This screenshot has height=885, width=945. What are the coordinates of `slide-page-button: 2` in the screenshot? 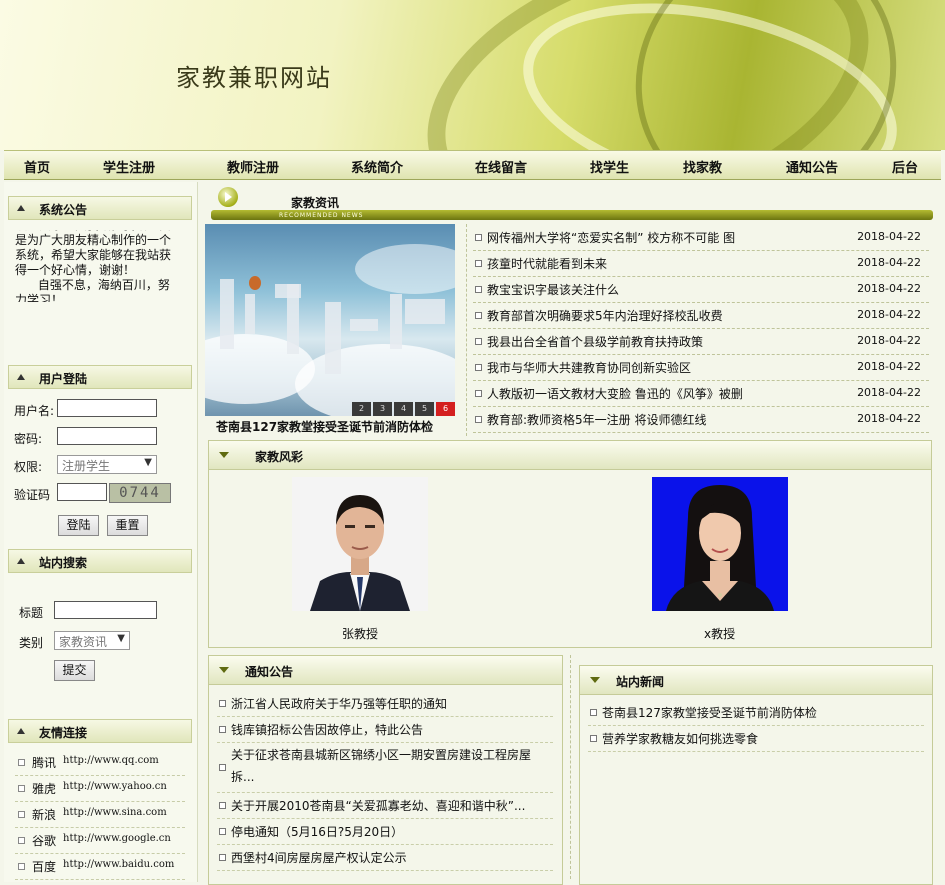 It's located at (361, 409).